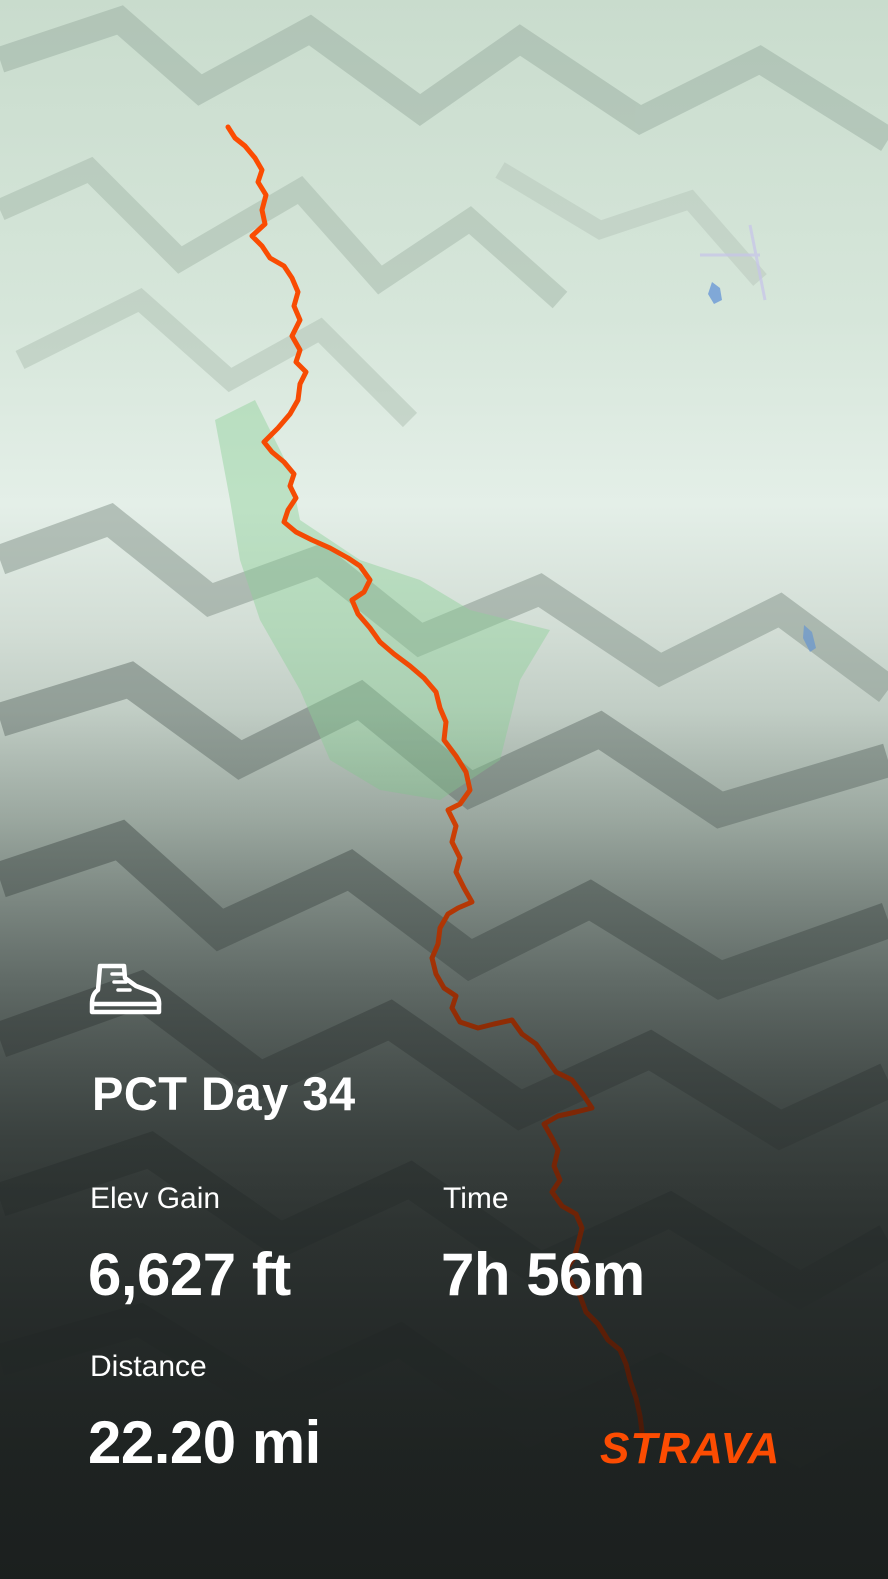 This screenshot has width=888, height=1579. What do you see at coordinates (125, 989) in the screenshot?
I see `hiking-boot-icon` at bounding box center [125, 989].